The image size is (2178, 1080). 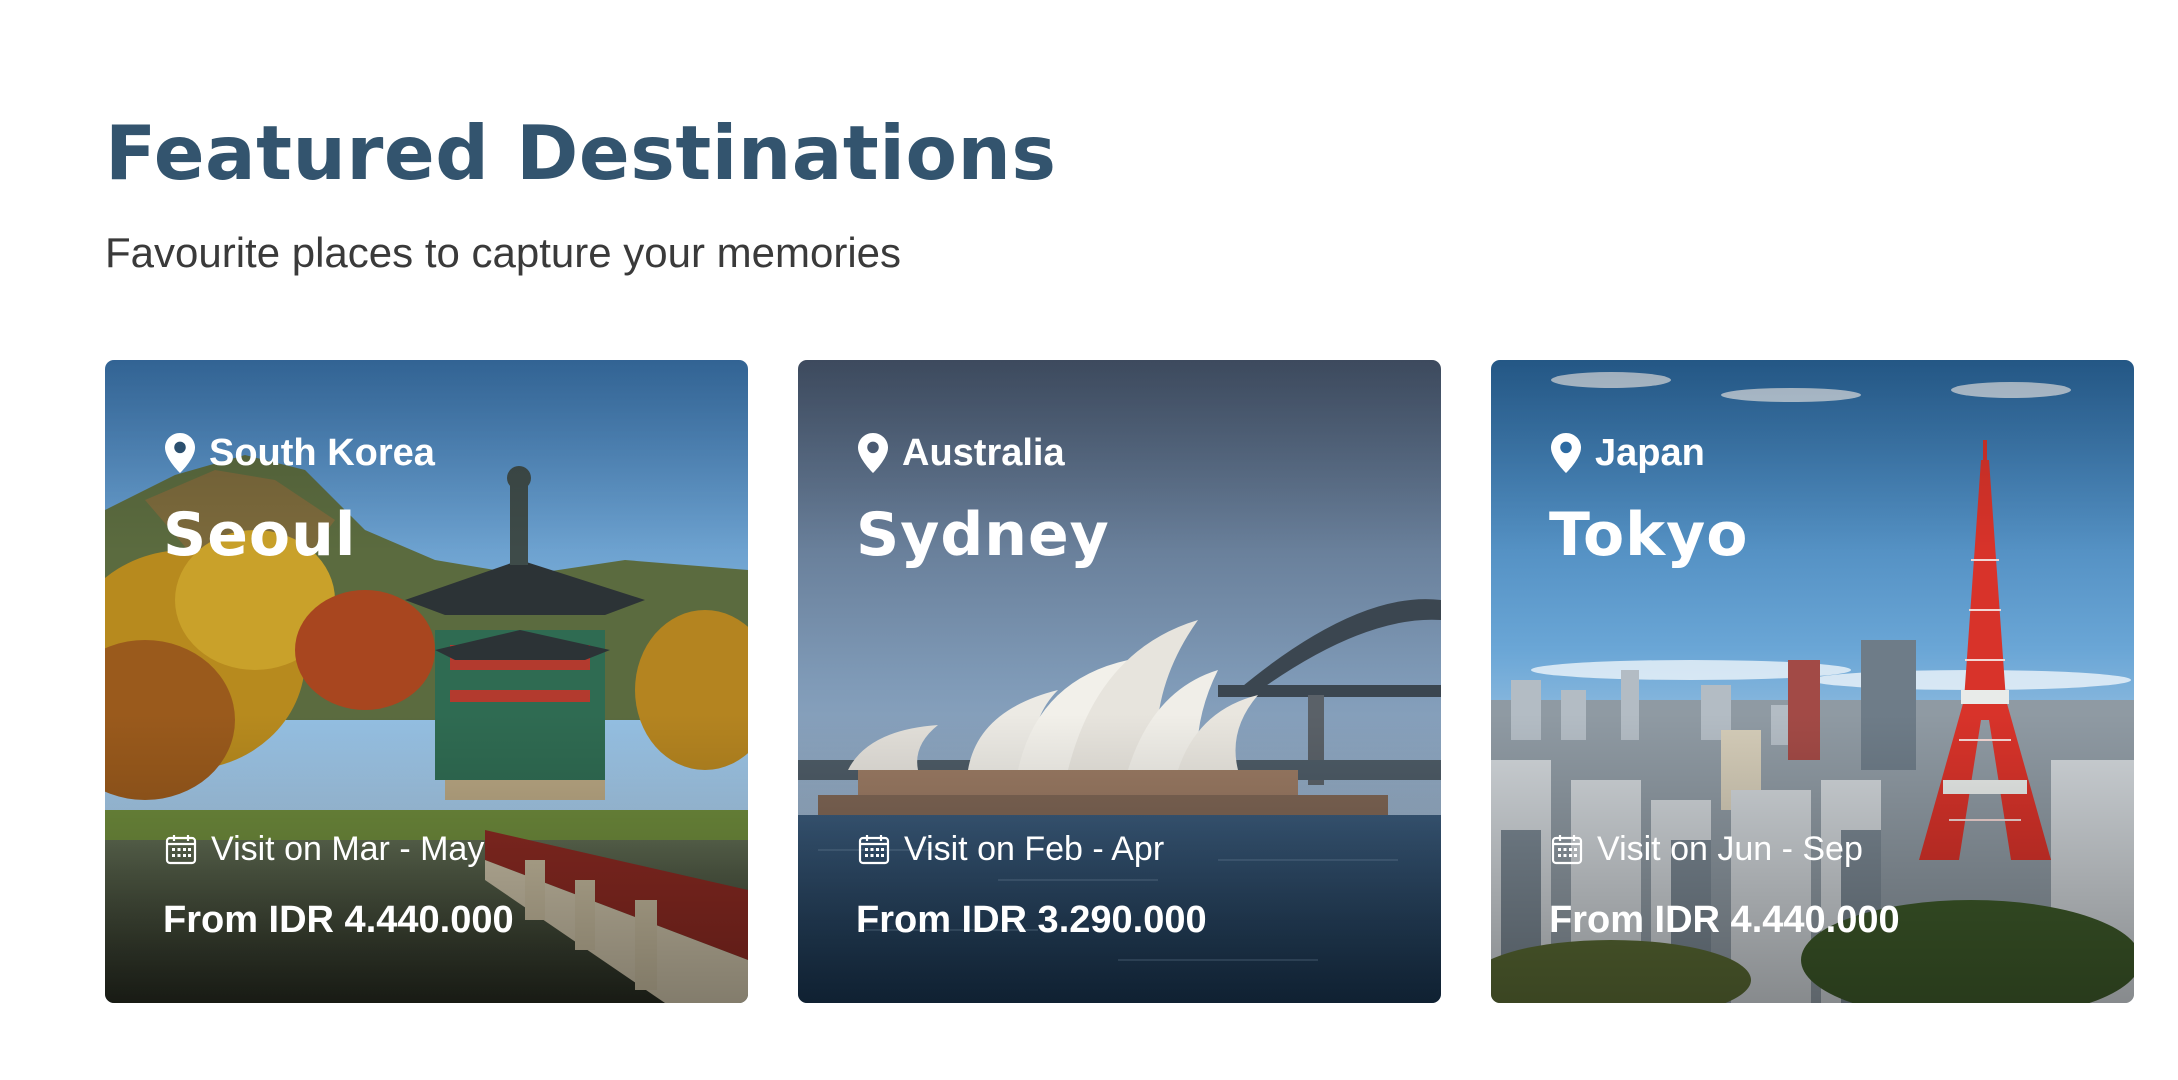 I want to click on card-city: Tokyo, so click(x=1649, y=535).